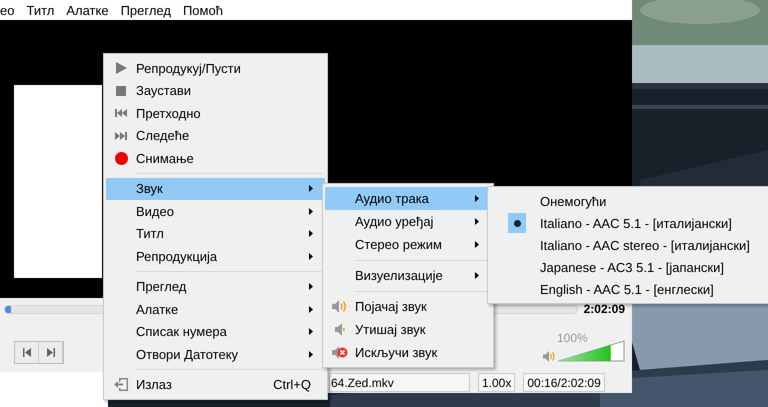 The image size is (768, 407). Describe the element at coordinates (340, 329) in the screenshot. I see `volume-down-icon` at that location.